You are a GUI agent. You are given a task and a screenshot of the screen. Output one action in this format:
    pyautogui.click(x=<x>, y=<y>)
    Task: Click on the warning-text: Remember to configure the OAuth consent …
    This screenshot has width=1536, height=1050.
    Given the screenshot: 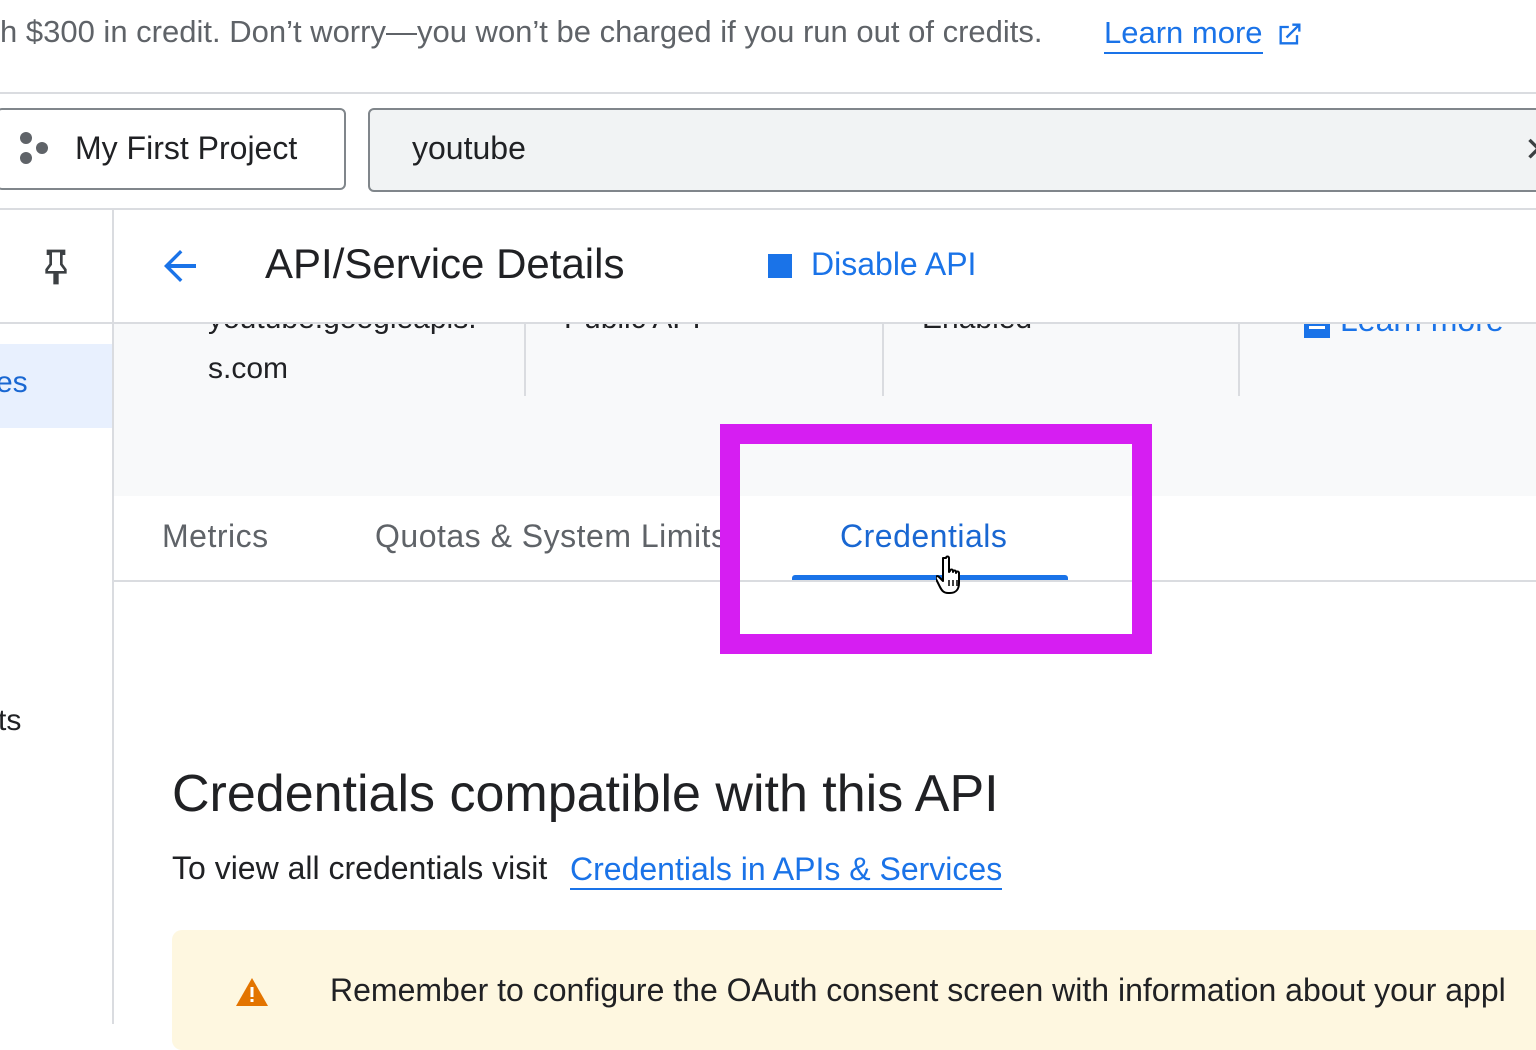 What is the action you would take?
    pyautogui.click(x=918, y=990)
    